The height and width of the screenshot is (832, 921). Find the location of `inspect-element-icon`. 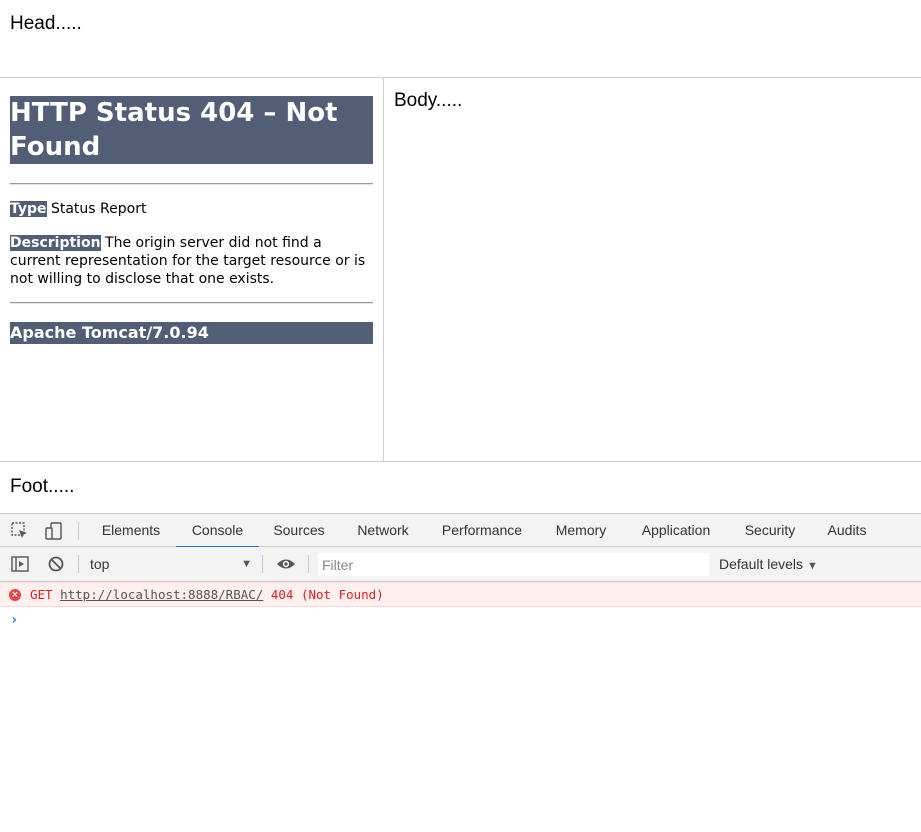

inspect-element-icon is located at coordinates (20, 531).